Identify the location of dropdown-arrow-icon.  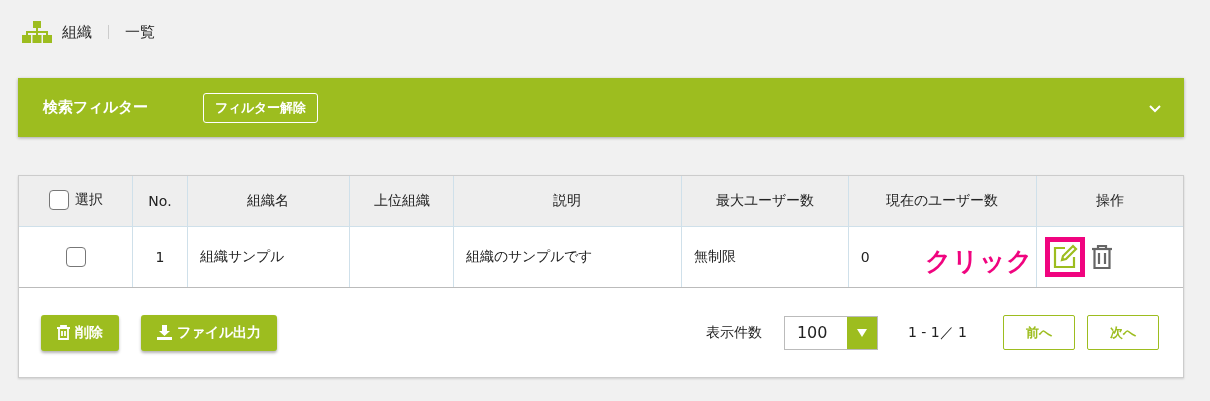
(861, 332).